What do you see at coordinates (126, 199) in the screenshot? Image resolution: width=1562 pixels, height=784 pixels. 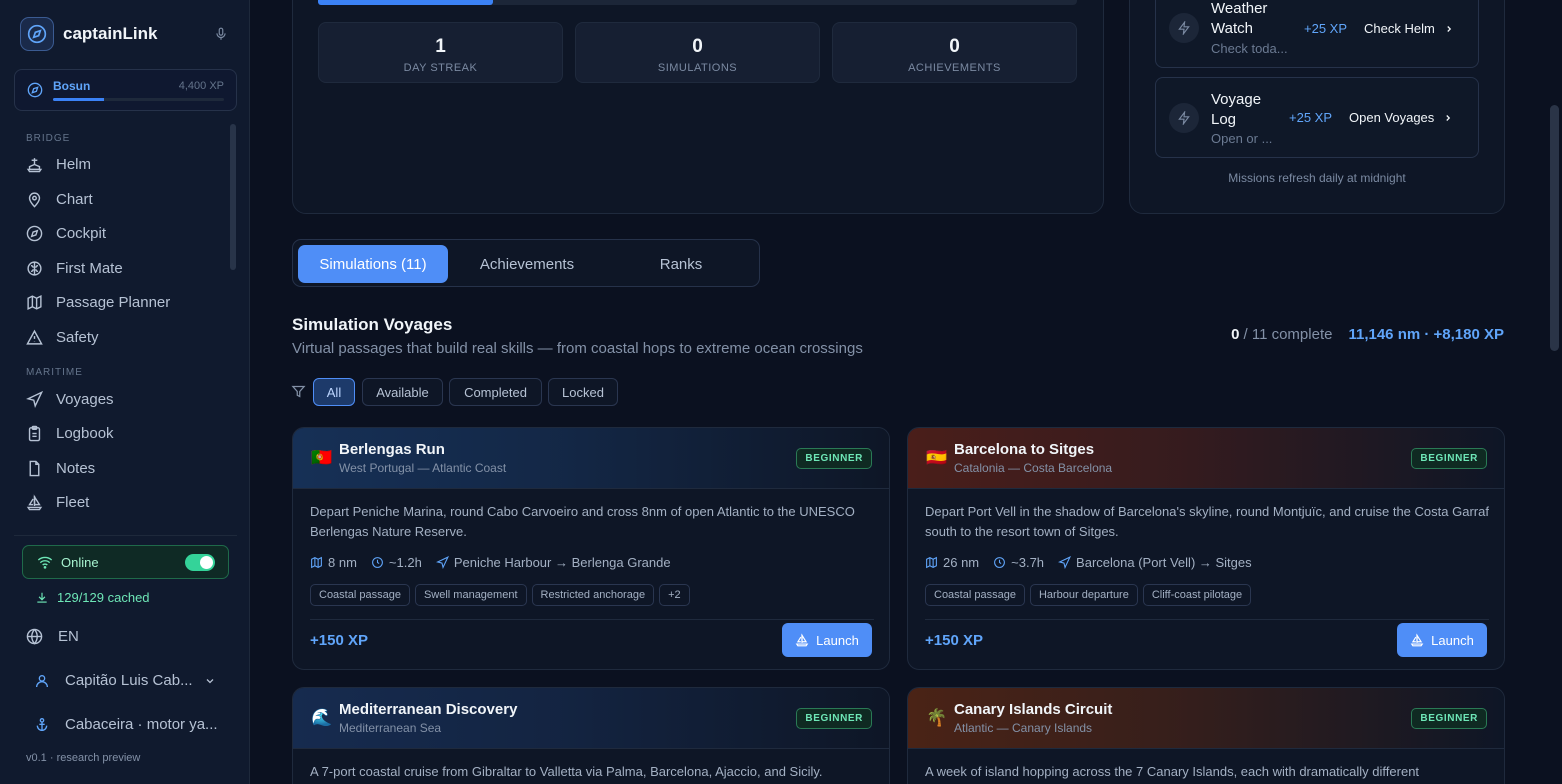 I see `nav-item-chart: Chart` at bounding box center [126, 199].